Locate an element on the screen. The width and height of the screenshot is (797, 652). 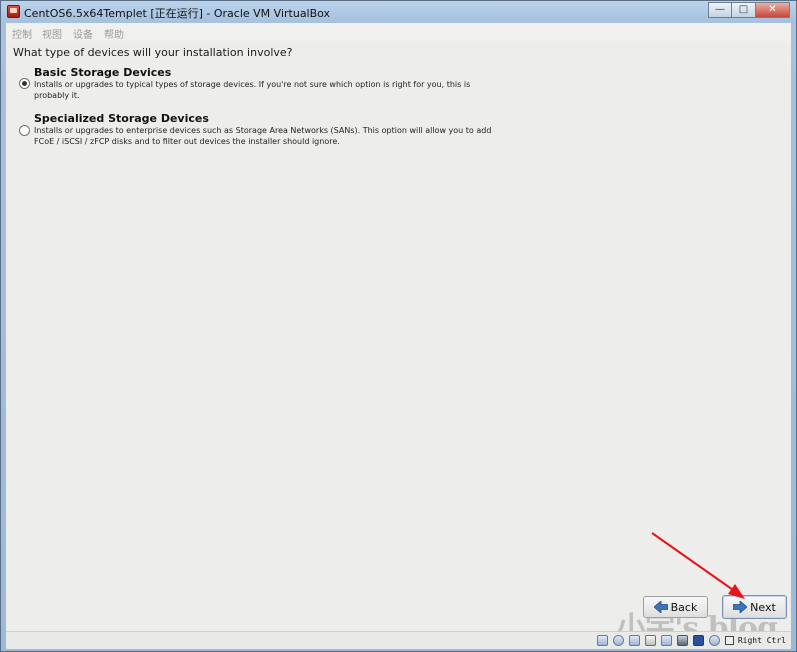
window-controls: — □ ✕ is located at coordinates (749, 10).